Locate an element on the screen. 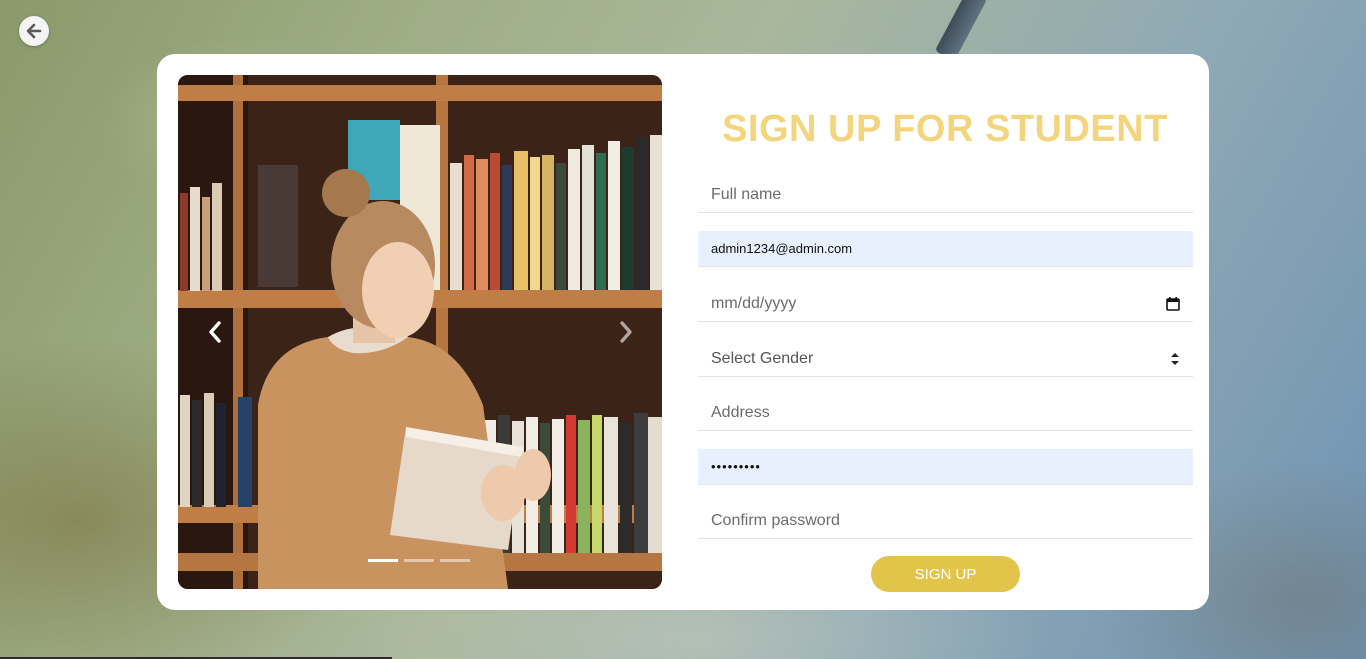  chevron-right-icon is located at coordinates (626, 332).